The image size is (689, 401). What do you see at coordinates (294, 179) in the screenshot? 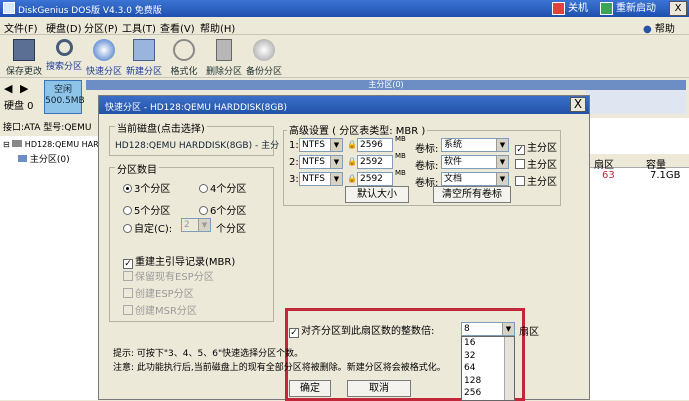
I see `partition-3-number: 3:` at bounding box center [294, 179].